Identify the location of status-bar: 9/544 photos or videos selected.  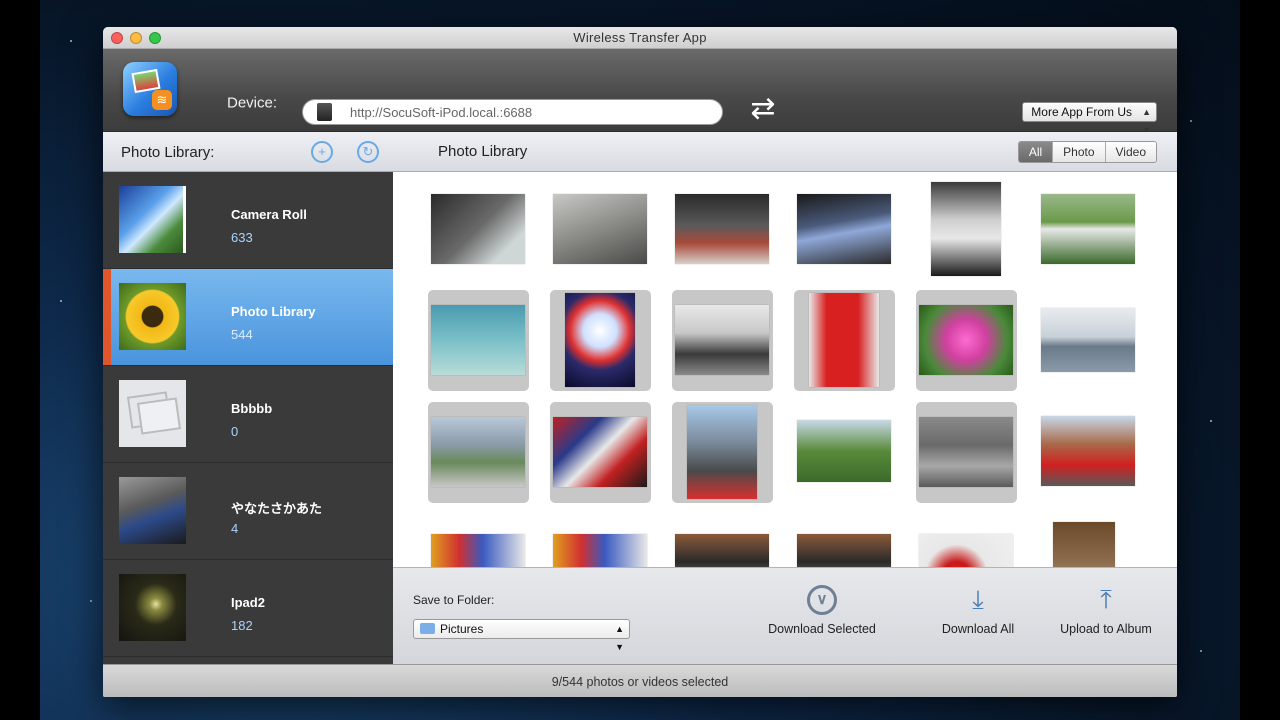
(640, 680).